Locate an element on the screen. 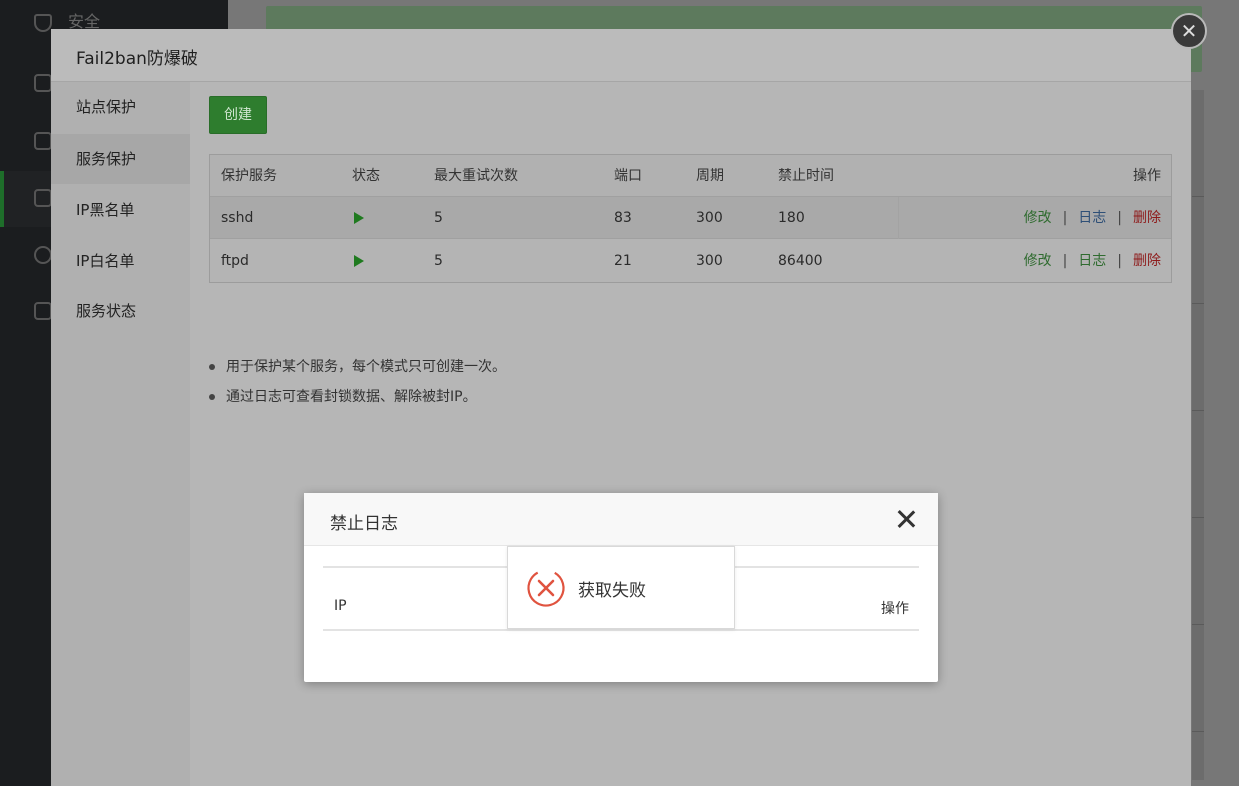 The image size is (1239, 786). toast-message: 获取失败 is located at coordinates (612, 591).